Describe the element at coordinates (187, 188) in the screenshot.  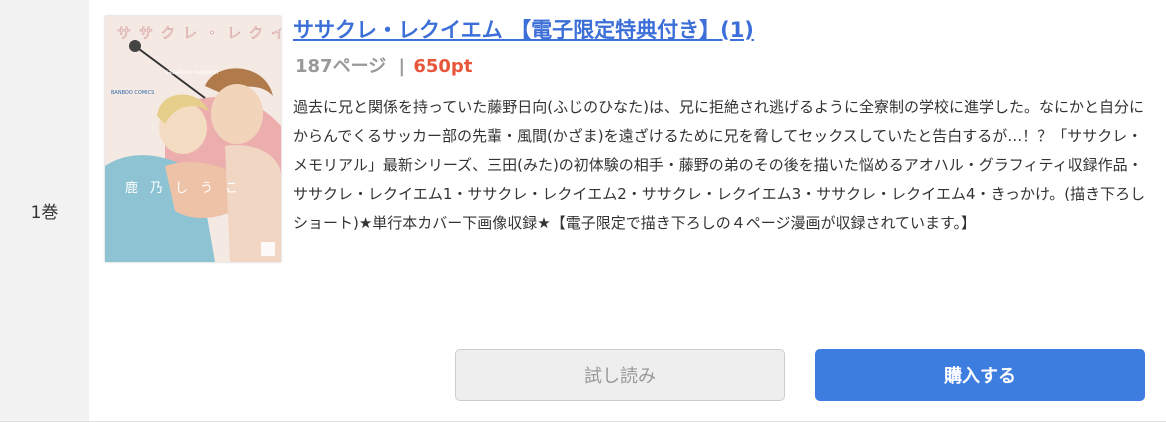
I see `cover-author-text: 鹿乃しうこ` at that location.